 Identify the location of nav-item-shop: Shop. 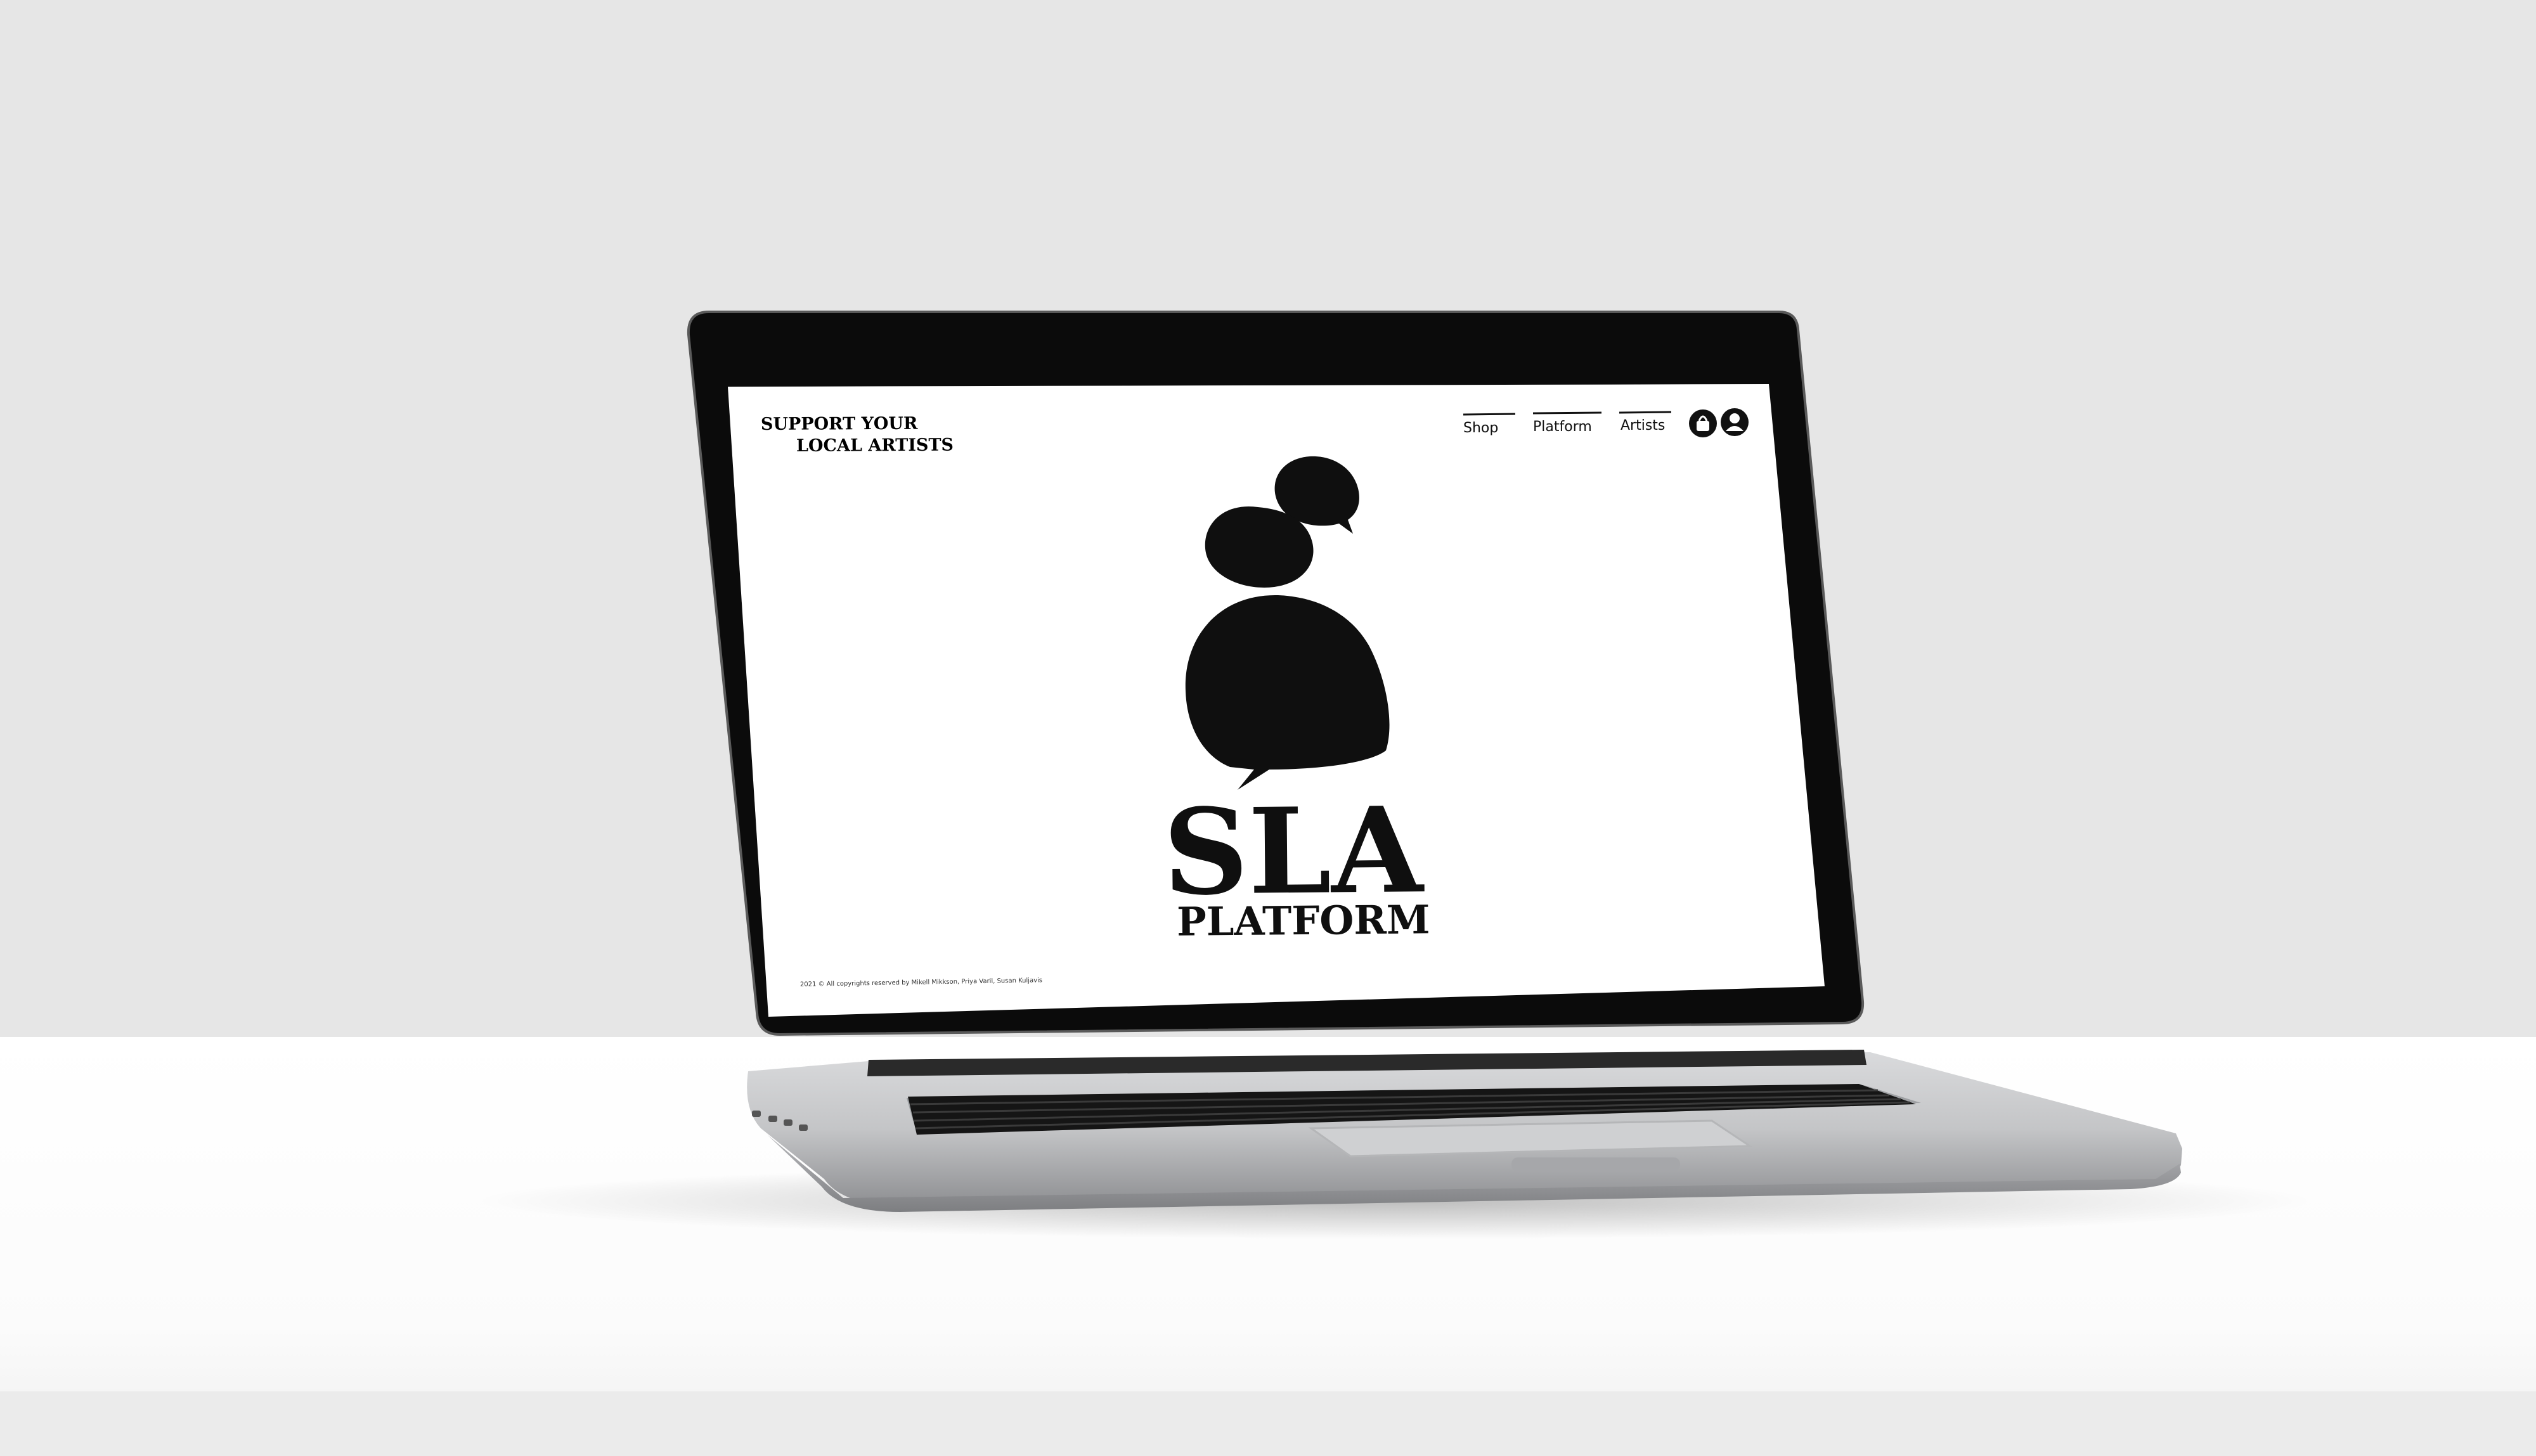
(1480, 428).